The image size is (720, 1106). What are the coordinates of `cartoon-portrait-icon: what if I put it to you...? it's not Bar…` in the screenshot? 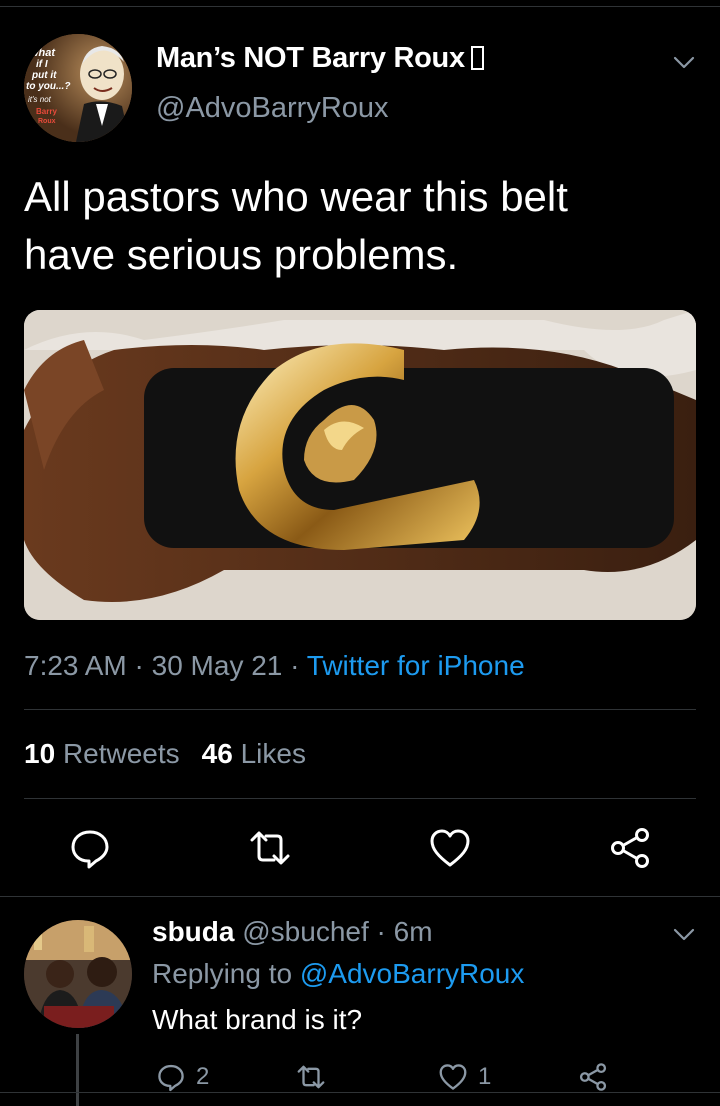 It's located at (78, 88).